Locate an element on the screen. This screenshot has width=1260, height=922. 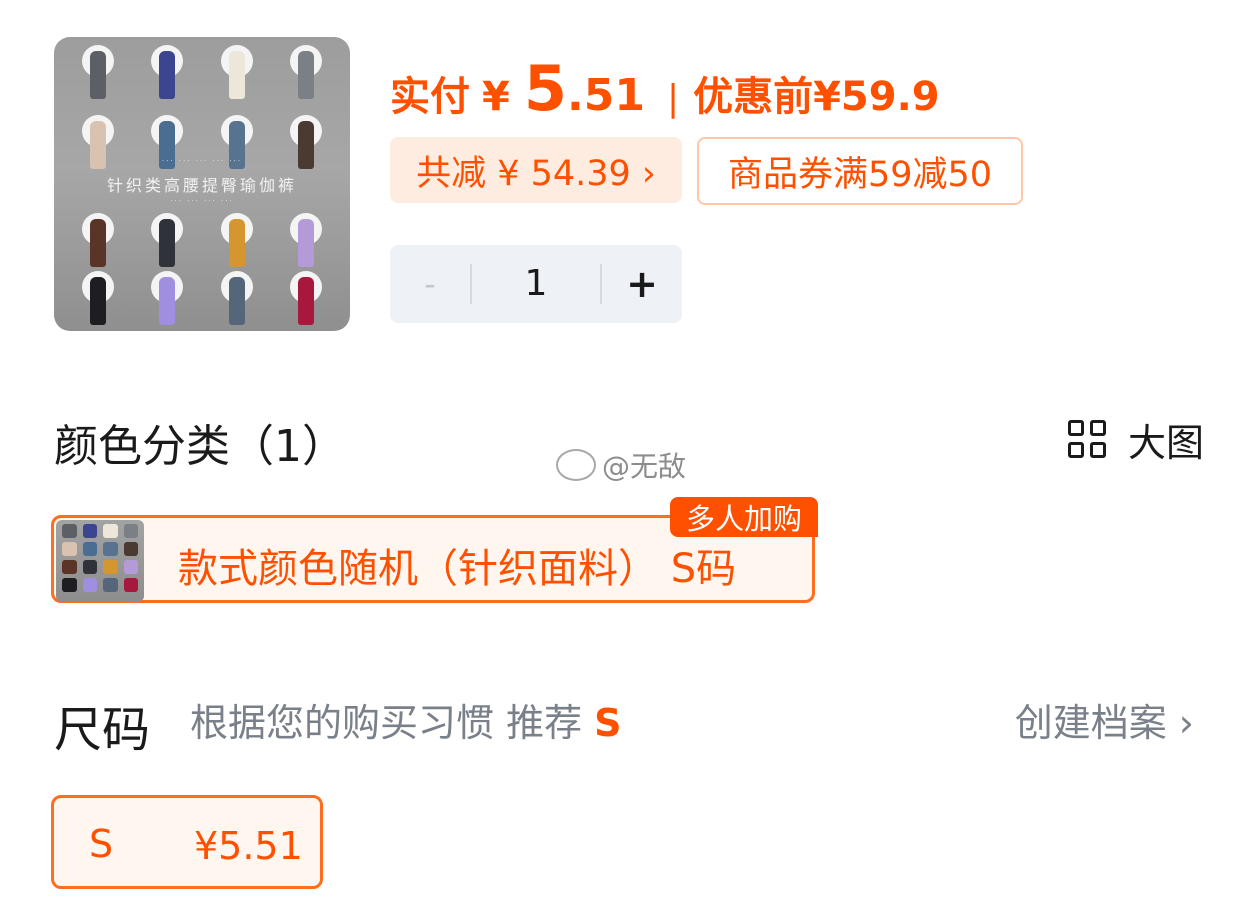
size-option-price: ¥5.51 is located at coordinates (248, 846).